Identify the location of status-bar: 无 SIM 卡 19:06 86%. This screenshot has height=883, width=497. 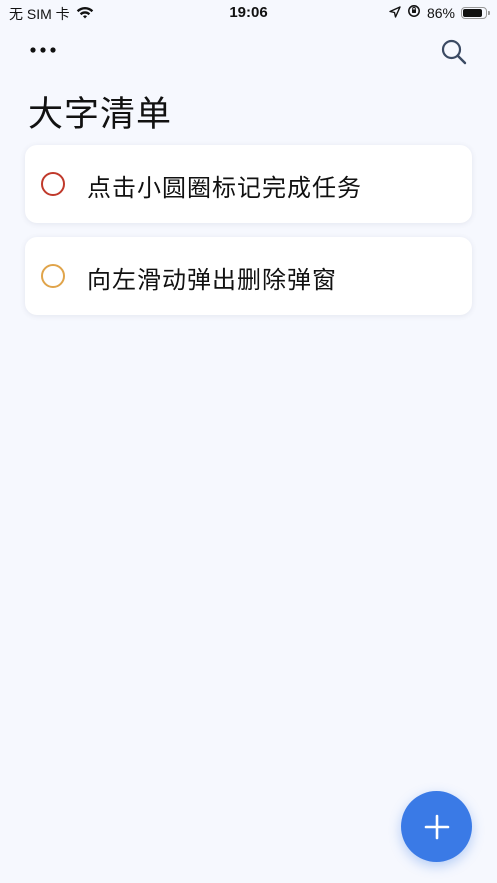
(248, 13).